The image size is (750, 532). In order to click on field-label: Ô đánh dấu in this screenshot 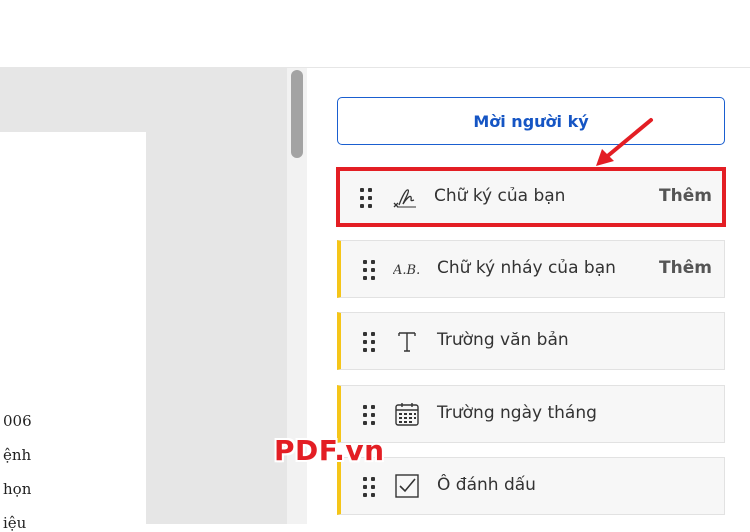, I will do `click(486, 485)`.